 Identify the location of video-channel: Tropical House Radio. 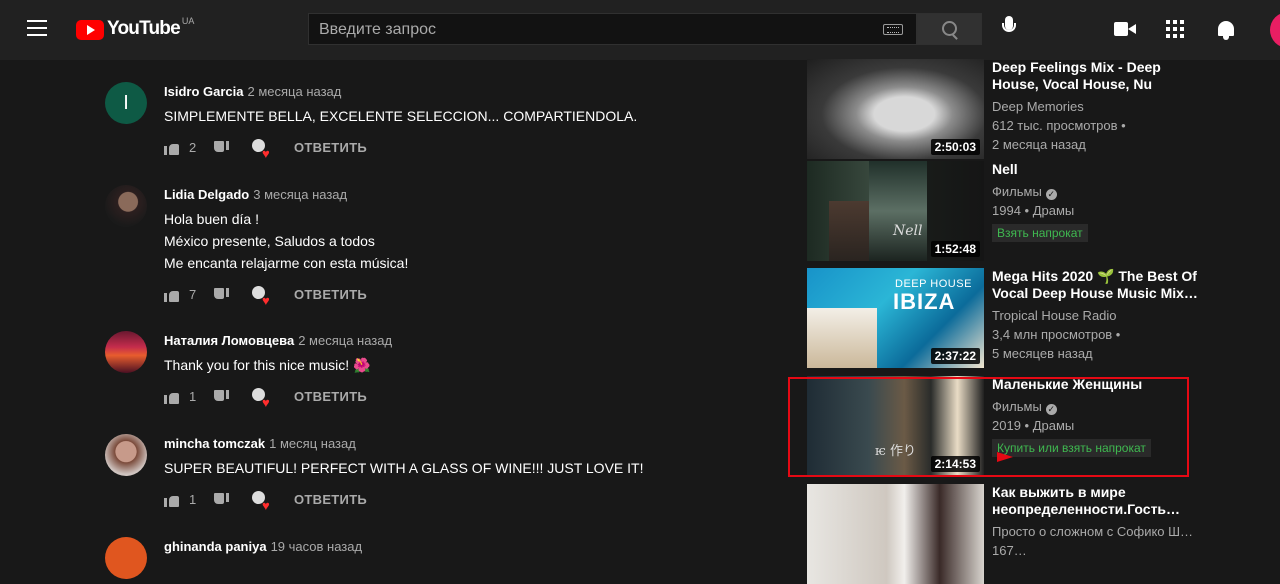
(1099, 315).